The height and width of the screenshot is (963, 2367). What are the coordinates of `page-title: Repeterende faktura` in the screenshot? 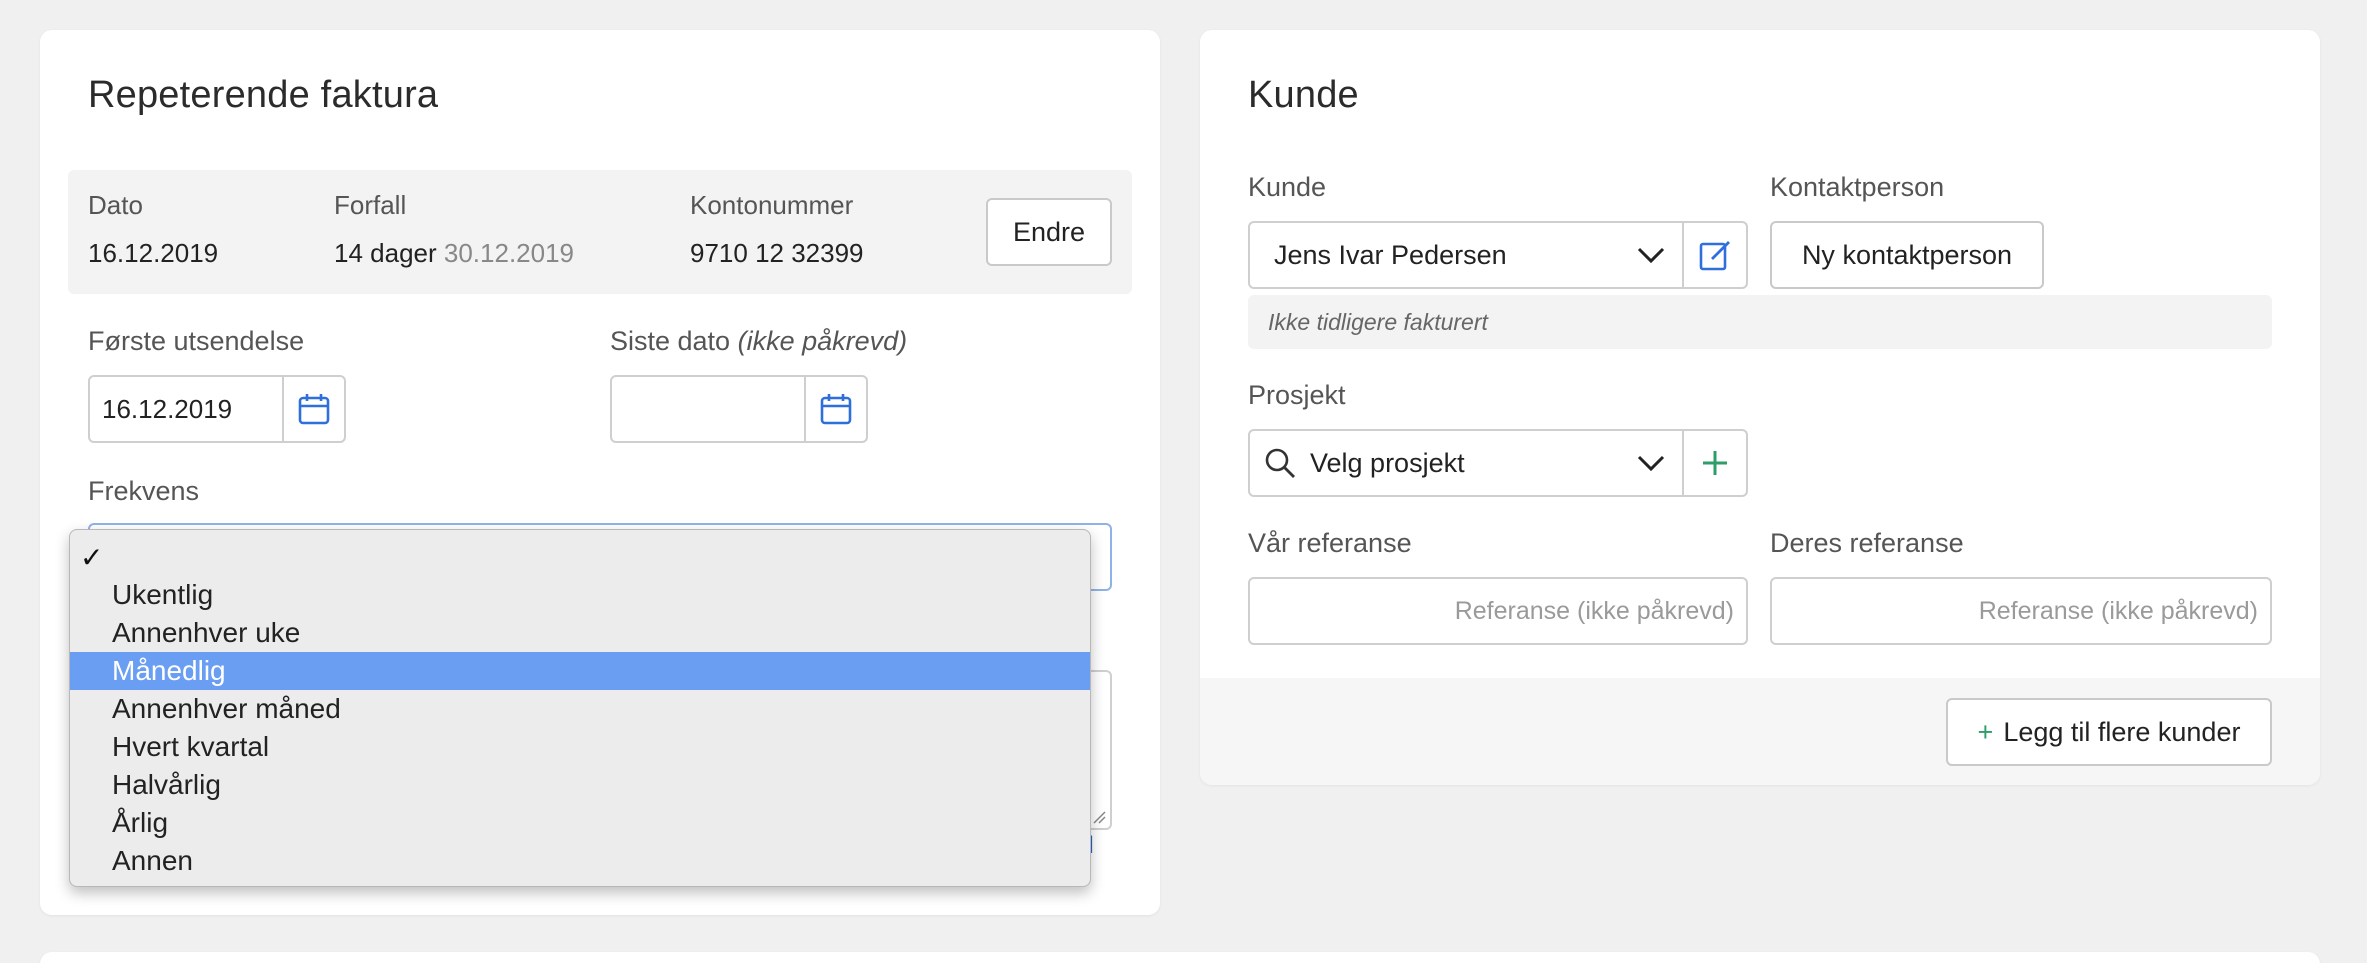 It's located at (263, 95).